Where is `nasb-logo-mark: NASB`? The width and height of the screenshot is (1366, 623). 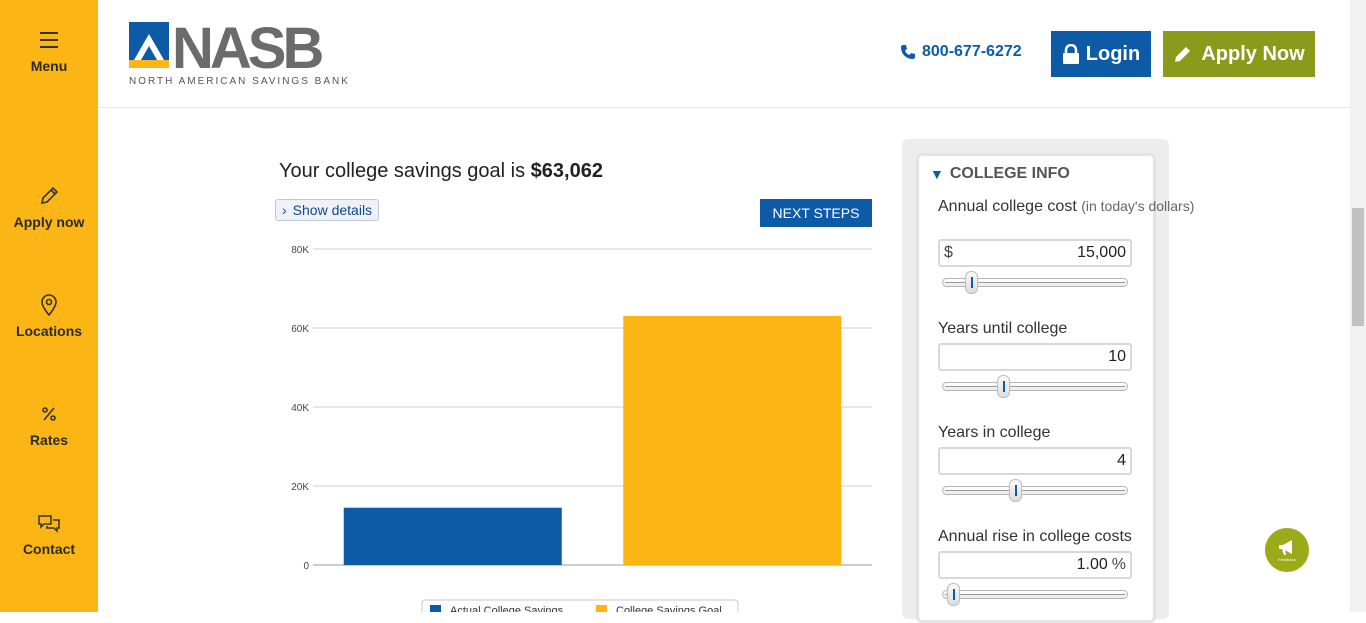
nasb-logo-mark: NASB is located at coordinates (227, 48).